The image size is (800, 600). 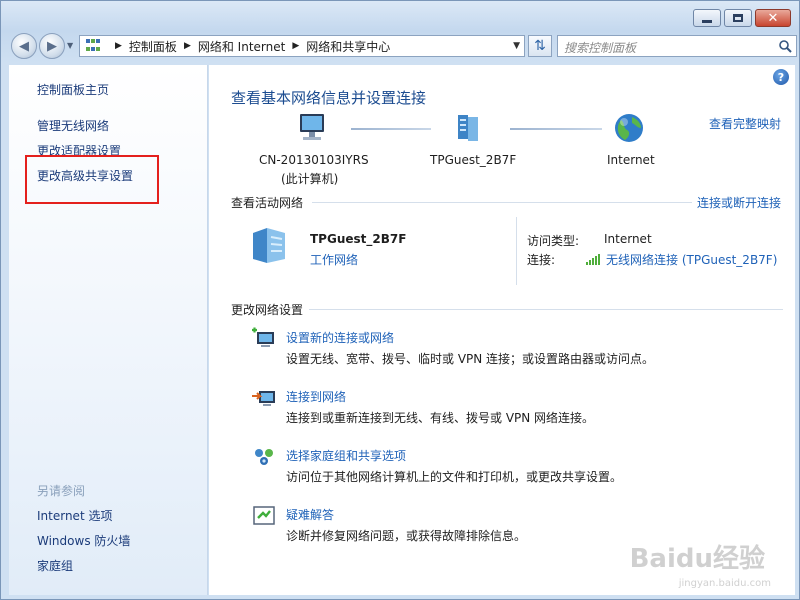 I want to click on close-icon: ✕, so click(x=773, y=18).